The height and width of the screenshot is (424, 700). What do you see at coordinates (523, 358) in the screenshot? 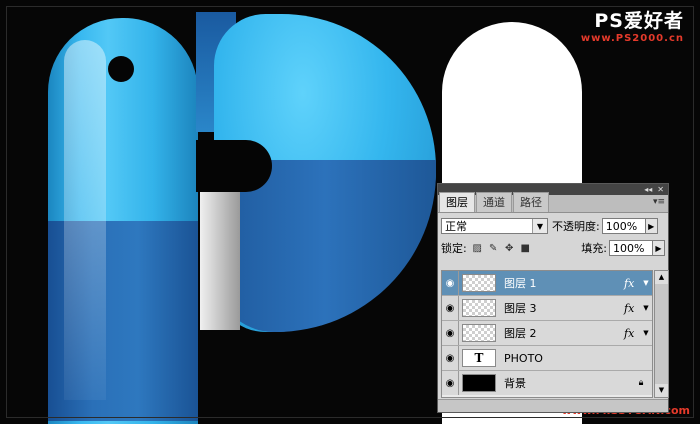
I see `layer-name: PHOTO` at bounding box center [523, 358].